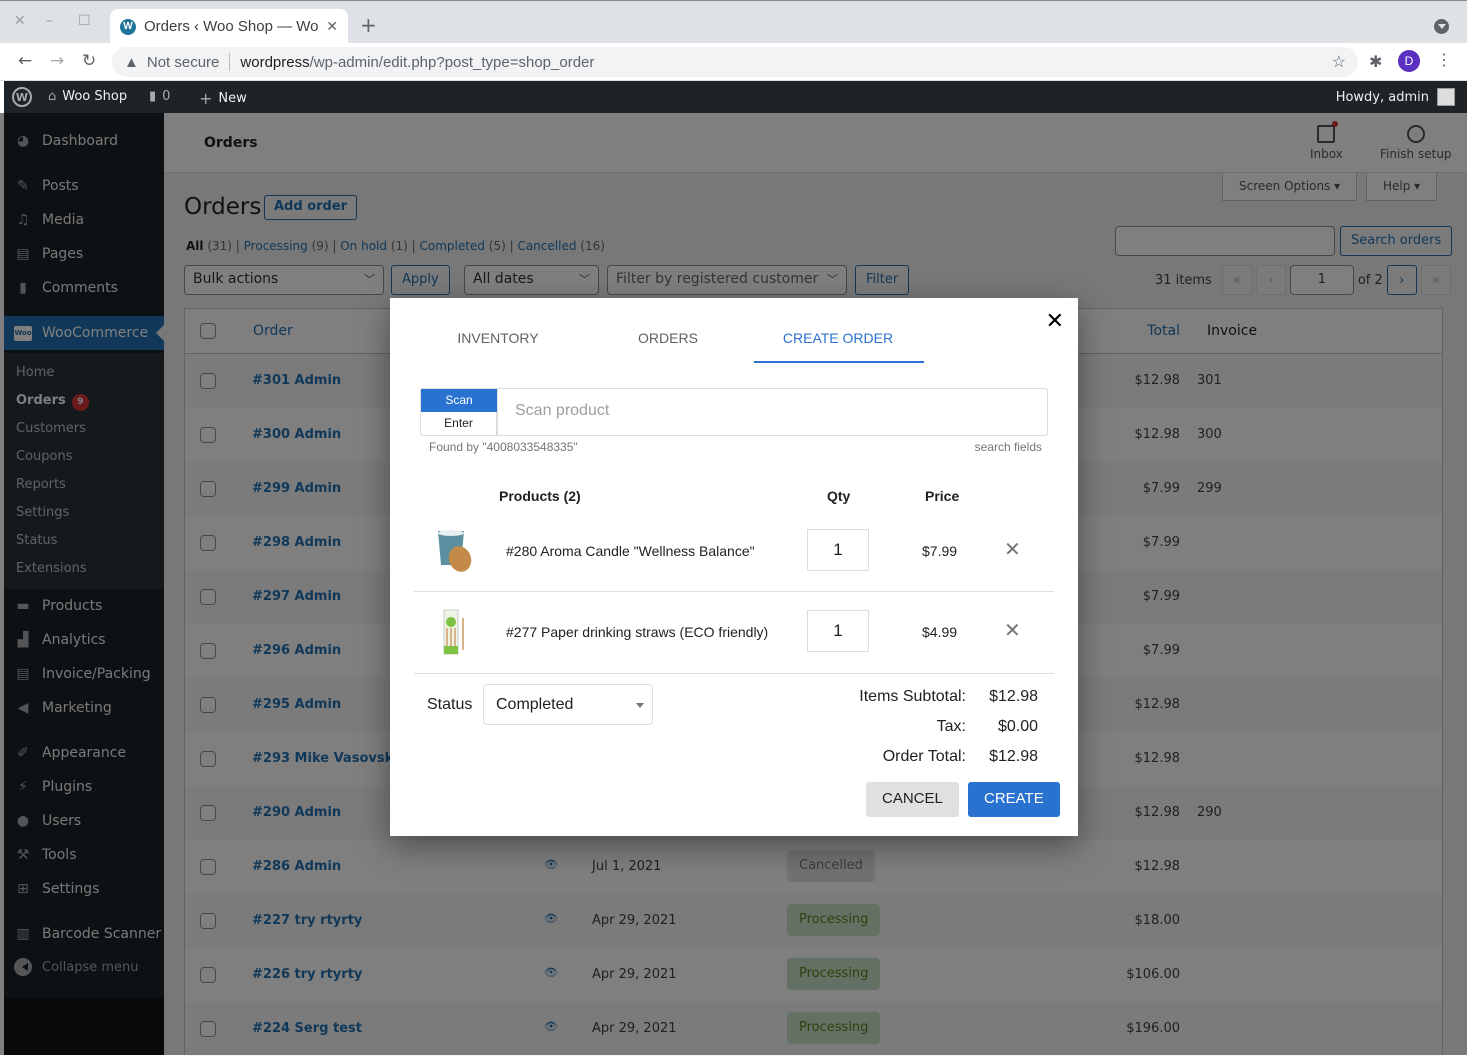 Image resolution: width=1467 pixels, height=1056 pixels. Describe the element at coordinates (183, 62) in the screenshot. I see `security-label: Not secure` at that location.